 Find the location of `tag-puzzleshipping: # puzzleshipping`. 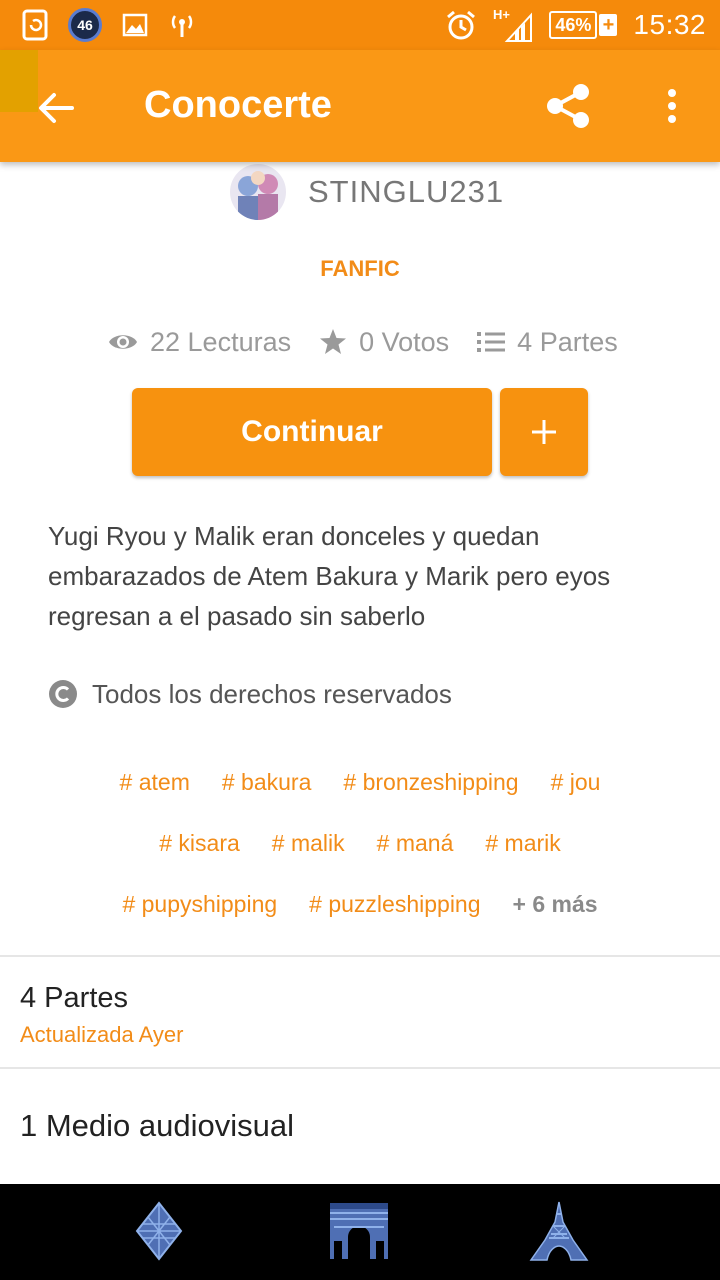

tag-puzzleshipping: # puzzleshipping is located at coordinates (394, 904).